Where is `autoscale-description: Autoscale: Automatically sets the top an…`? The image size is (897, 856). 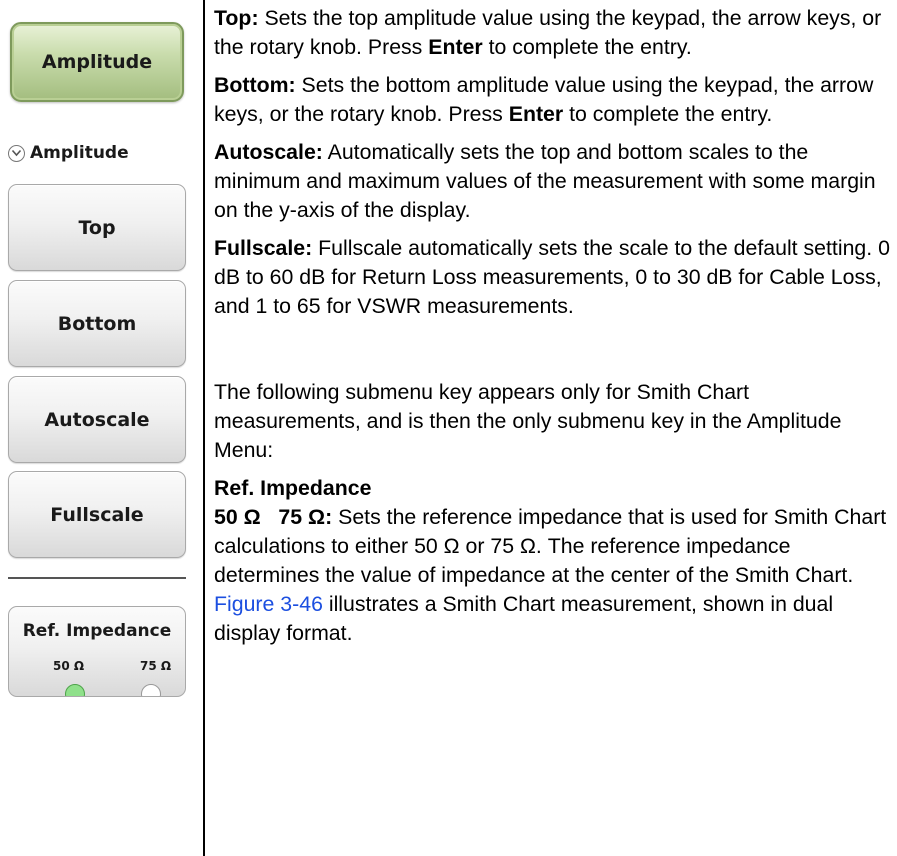
autoscale-description: Autoscale: Automatically sets the top an… is located at coordinates (554, 181).